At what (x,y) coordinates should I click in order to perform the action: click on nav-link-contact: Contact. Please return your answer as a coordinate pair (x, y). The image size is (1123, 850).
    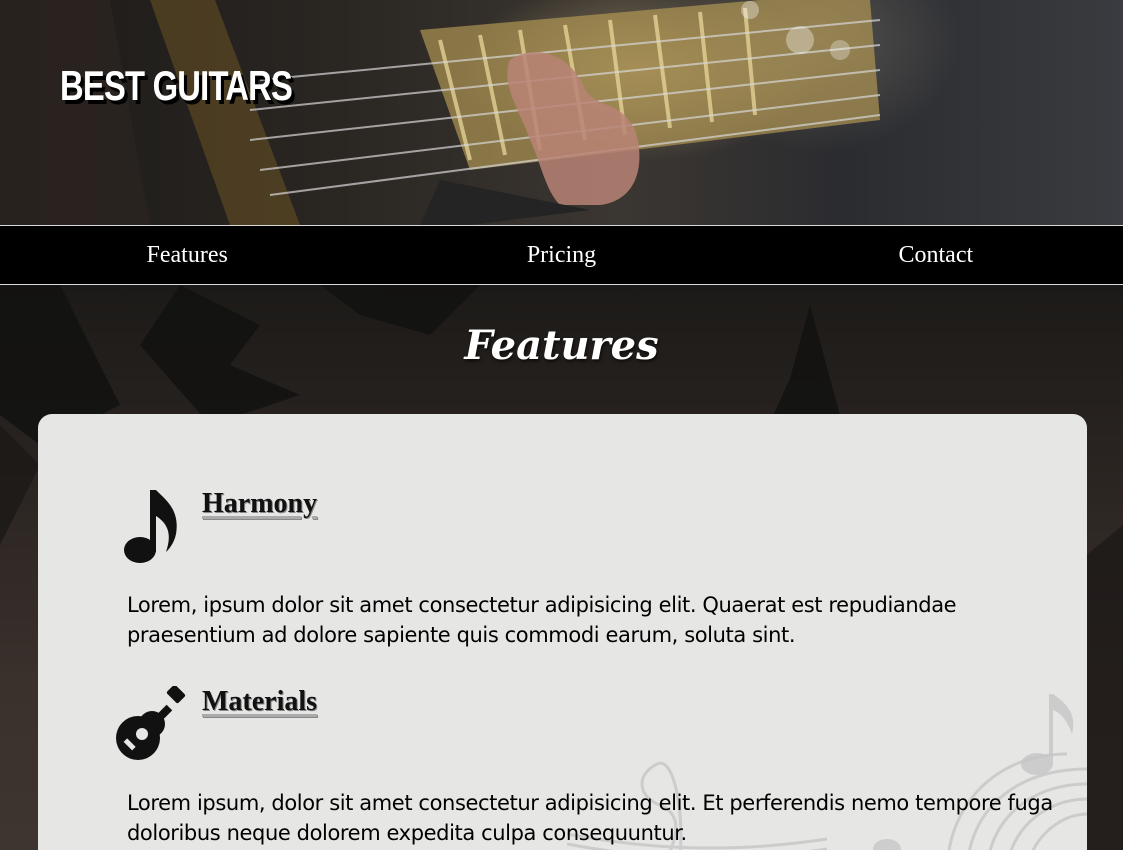
    Looking at the image, I should click on (936, 255).